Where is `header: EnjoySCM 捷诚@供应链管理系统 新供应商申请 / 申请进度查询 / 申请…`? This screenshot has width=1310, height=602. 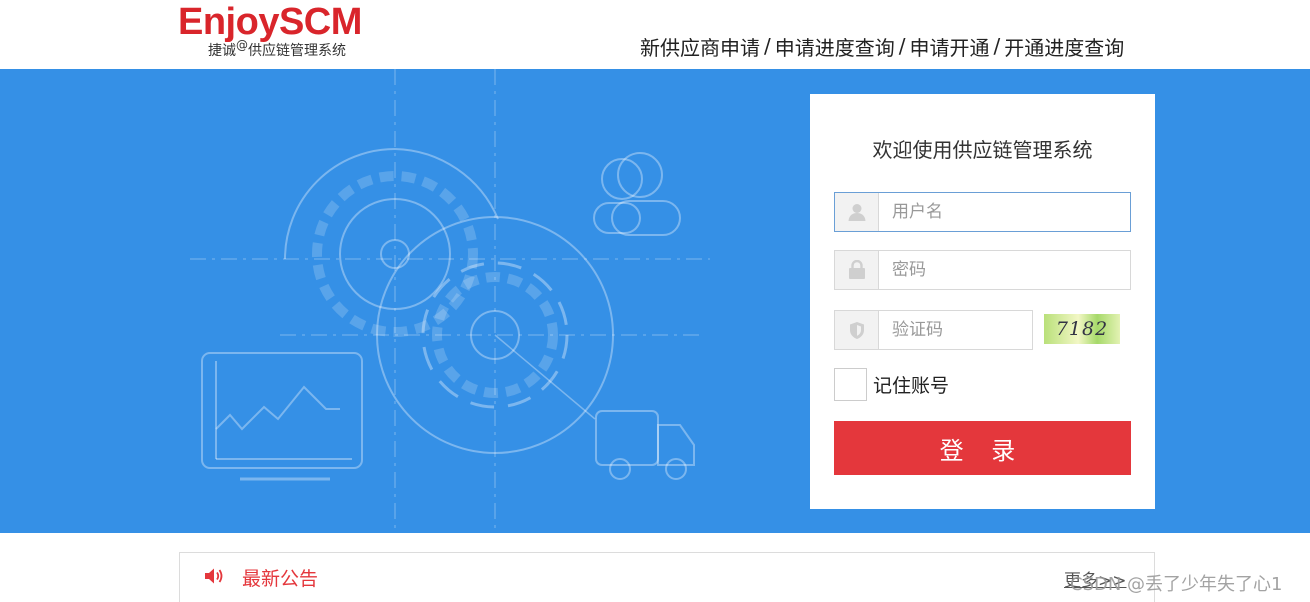
header: EnjoySCM 捷诚@供应链管理系统 新供应商申请 / 申请进度查询 / 申请… is located at coordinates (655, 34).